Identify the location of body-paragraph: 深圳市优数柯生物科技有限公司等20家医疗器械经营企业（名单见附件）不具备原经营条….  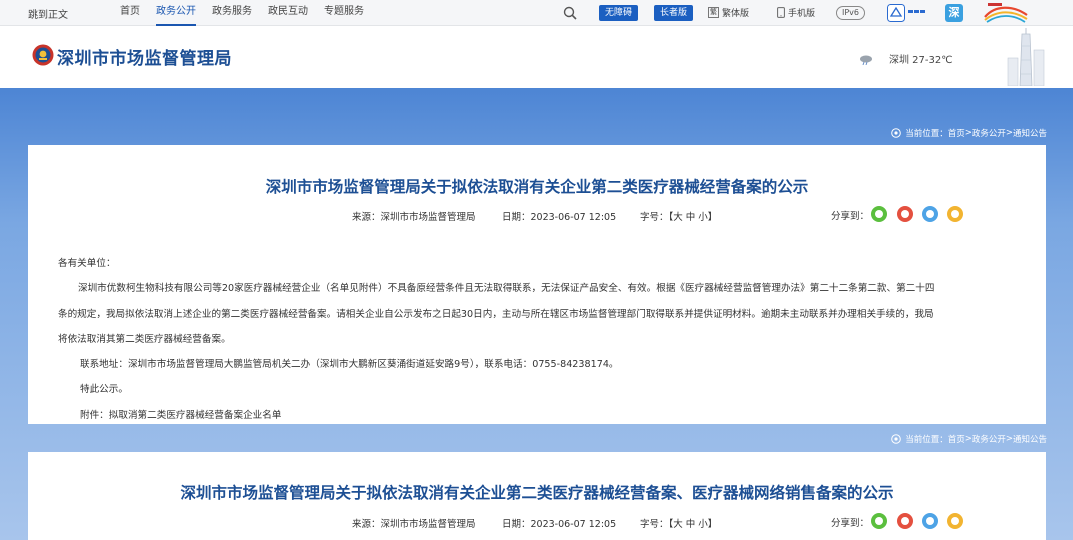
(496, 314).